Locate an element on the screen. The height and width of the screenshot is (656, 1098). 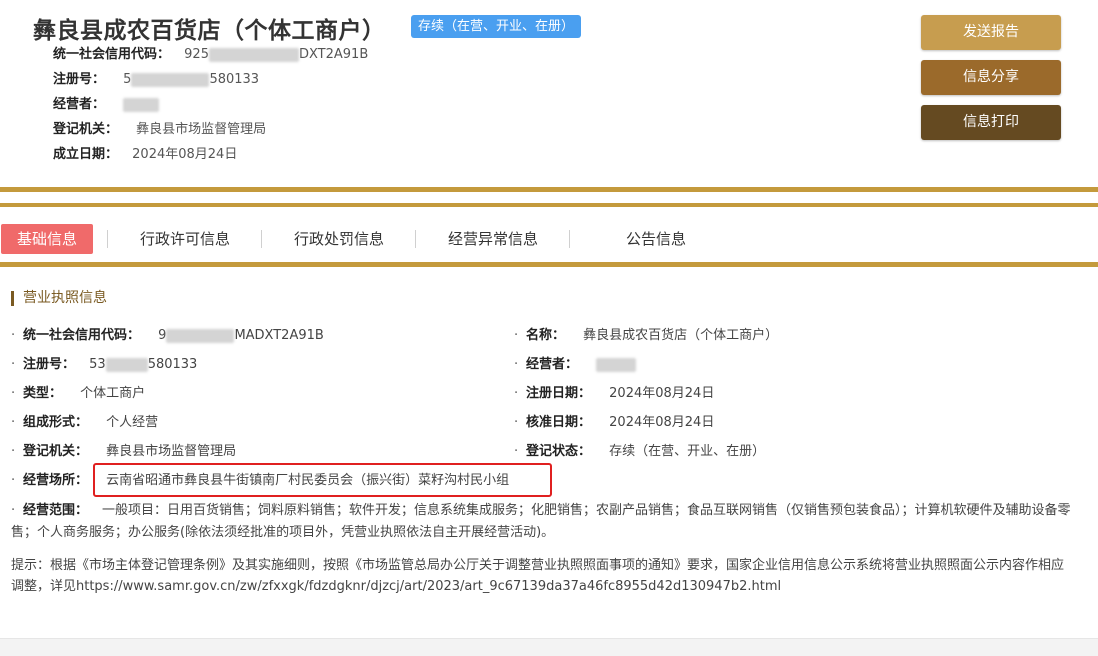
header-reg-no-suffix: 580133 is located at coordinates (234, 79).